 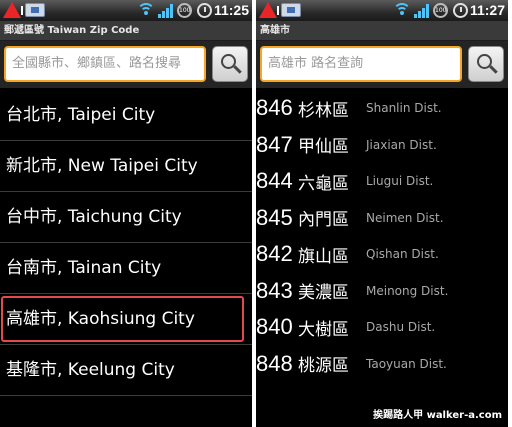 I want to click on city-item-tainan: 台南市, Tainan City, so click(x=126, y=268).